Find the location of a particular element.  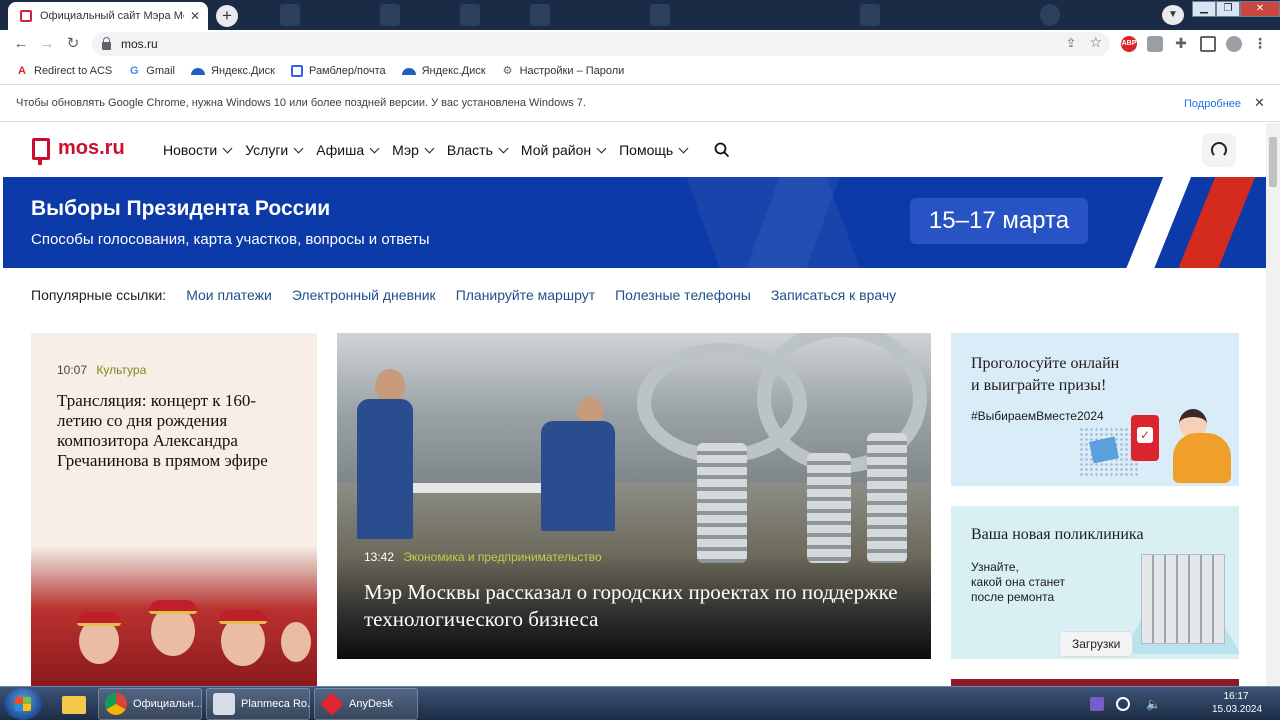

lock-icon is located at coordinates (106, 43).